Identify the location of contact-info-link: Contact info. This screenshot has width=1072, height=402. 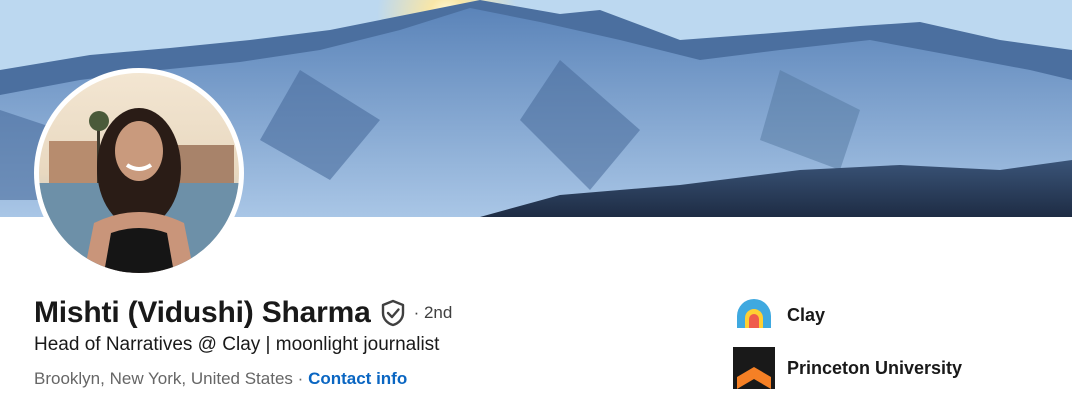
(357, 378).